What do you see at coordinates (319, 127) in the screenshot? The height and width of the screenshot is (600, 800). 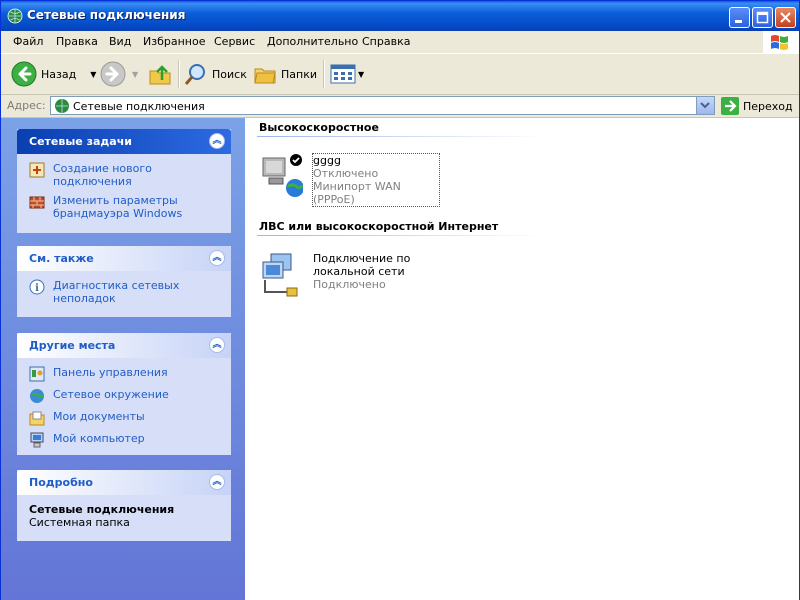 I see `group-header-broadband: Высокоскоростное` at bounding box center [319, 127].